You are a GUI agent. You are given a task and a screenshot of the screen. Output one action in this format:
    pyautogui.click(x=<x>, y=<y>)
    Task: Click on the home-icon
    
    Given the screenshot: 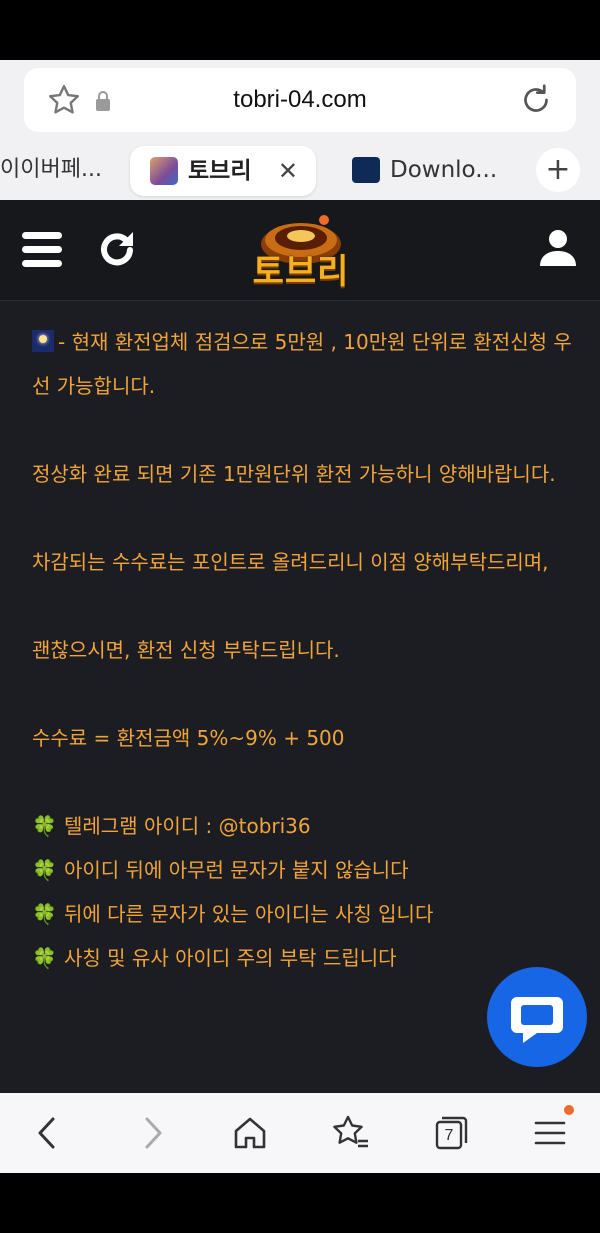 What is the action you would take?
    pyautogui.click(x=250, y=1133)
    